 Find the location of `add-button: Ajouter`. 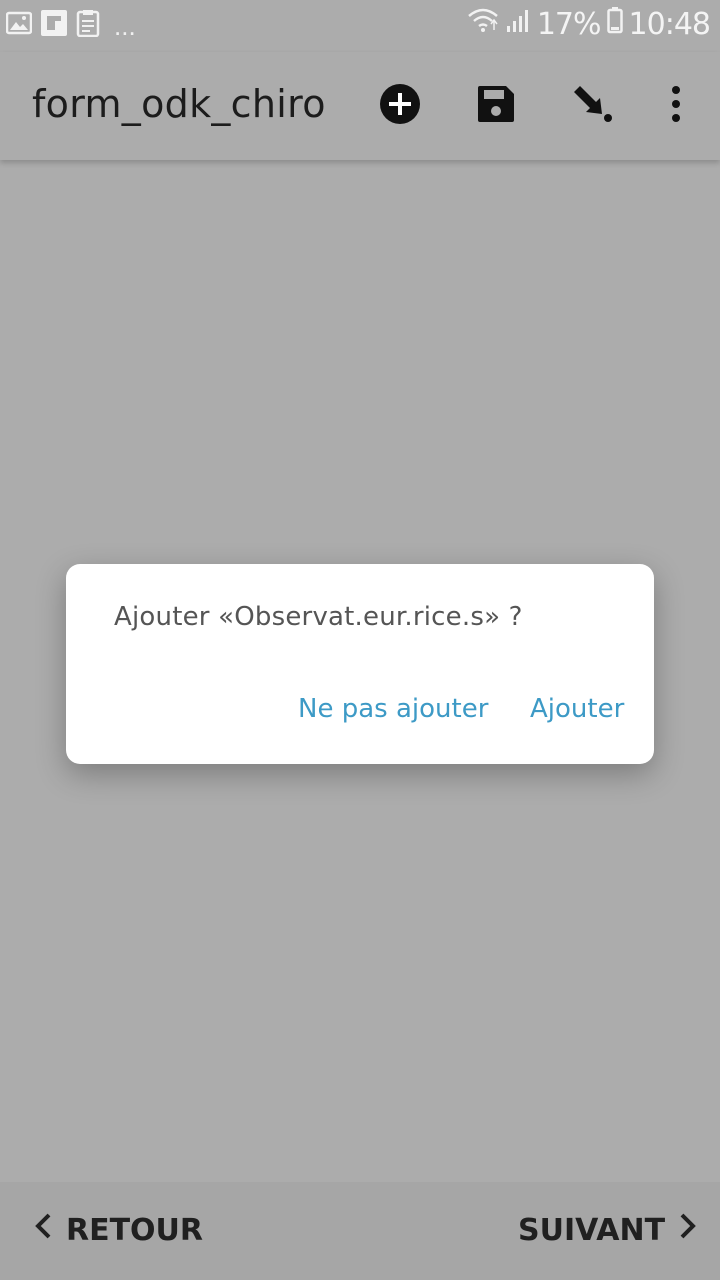

add-button: Ajouter is located at coordinates (577, 709).